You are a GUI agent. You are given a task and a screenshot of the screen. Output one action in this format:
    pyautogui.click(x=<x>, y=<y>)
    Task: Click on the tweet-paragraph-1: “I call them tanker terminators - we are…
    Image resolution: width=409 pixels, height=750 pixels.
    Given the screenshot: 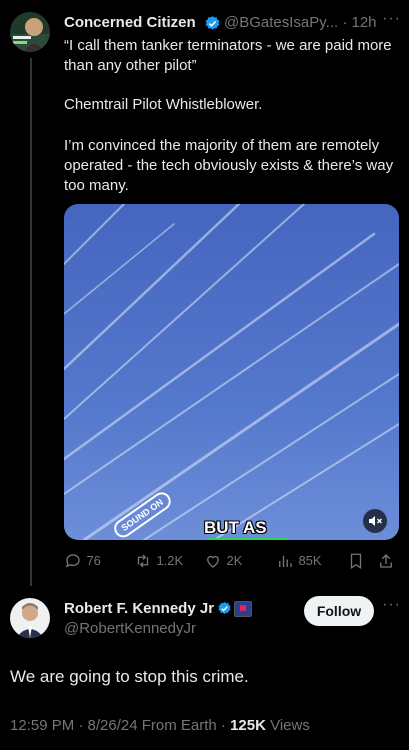 What is the action you would take?
    pyautogui.click(x=228, y=55)
    